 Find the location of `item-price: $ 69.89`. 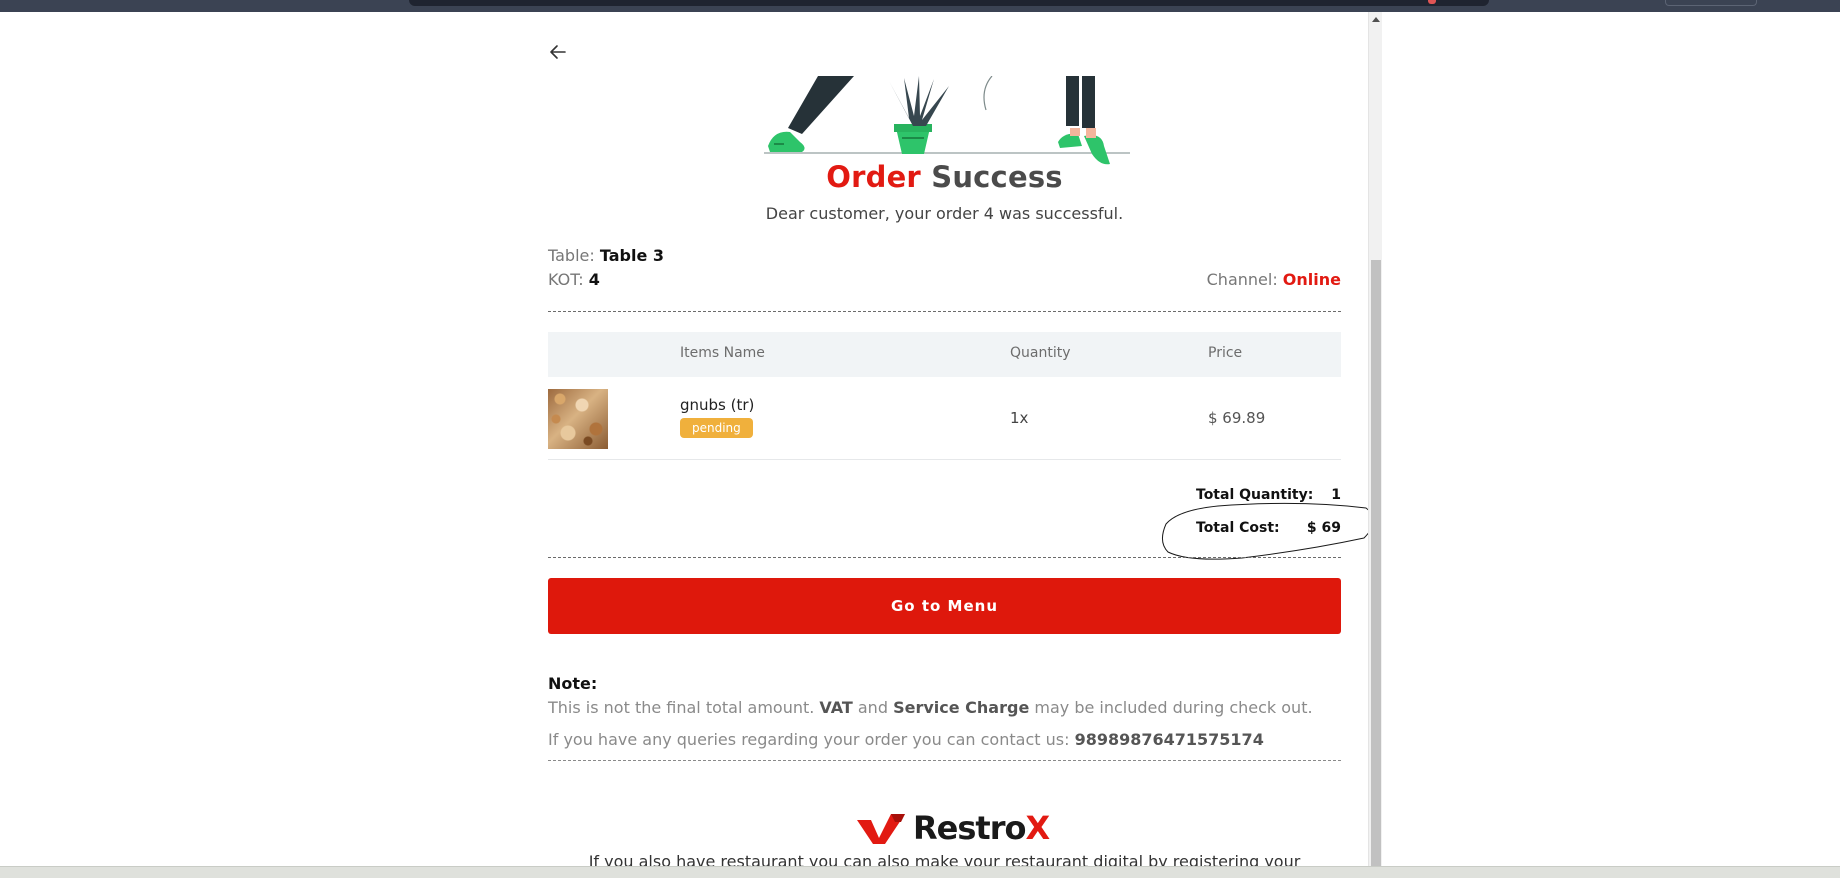

item-price: $ 69.89 is located at coordinates (1237, 418).